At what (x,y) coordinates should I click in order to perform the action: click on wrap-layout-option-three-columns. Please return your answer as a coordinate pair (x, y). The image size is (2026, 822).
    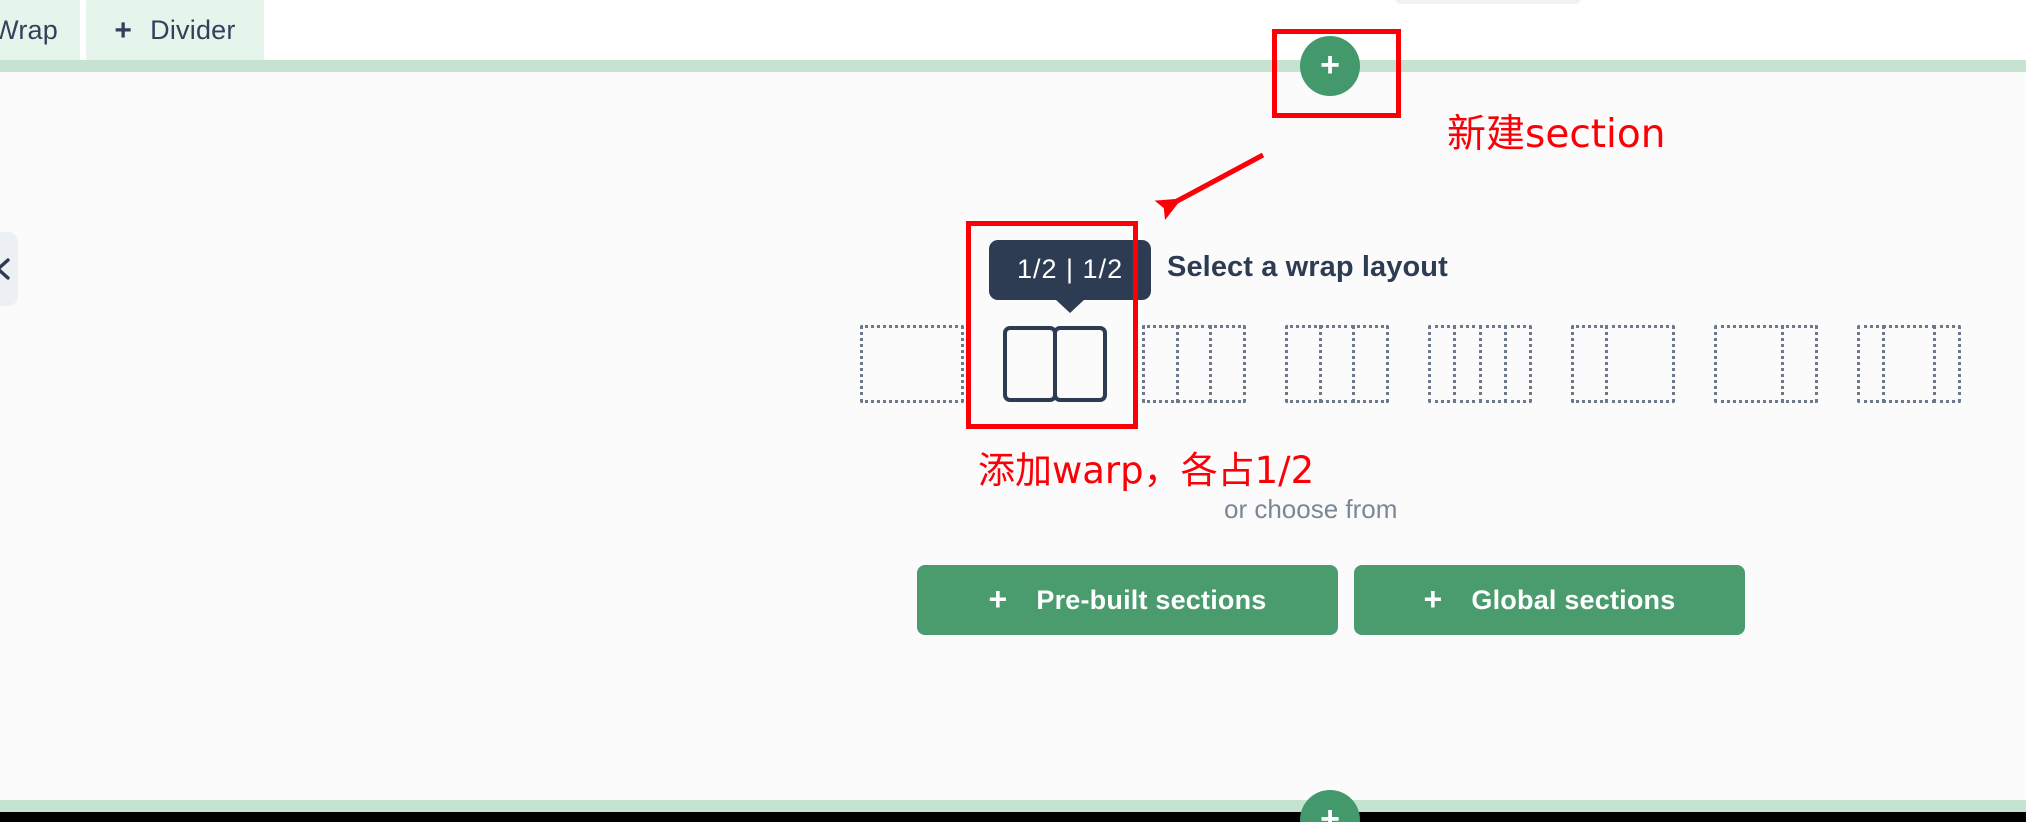
    Looking at the image, I should click on (1194, 364).